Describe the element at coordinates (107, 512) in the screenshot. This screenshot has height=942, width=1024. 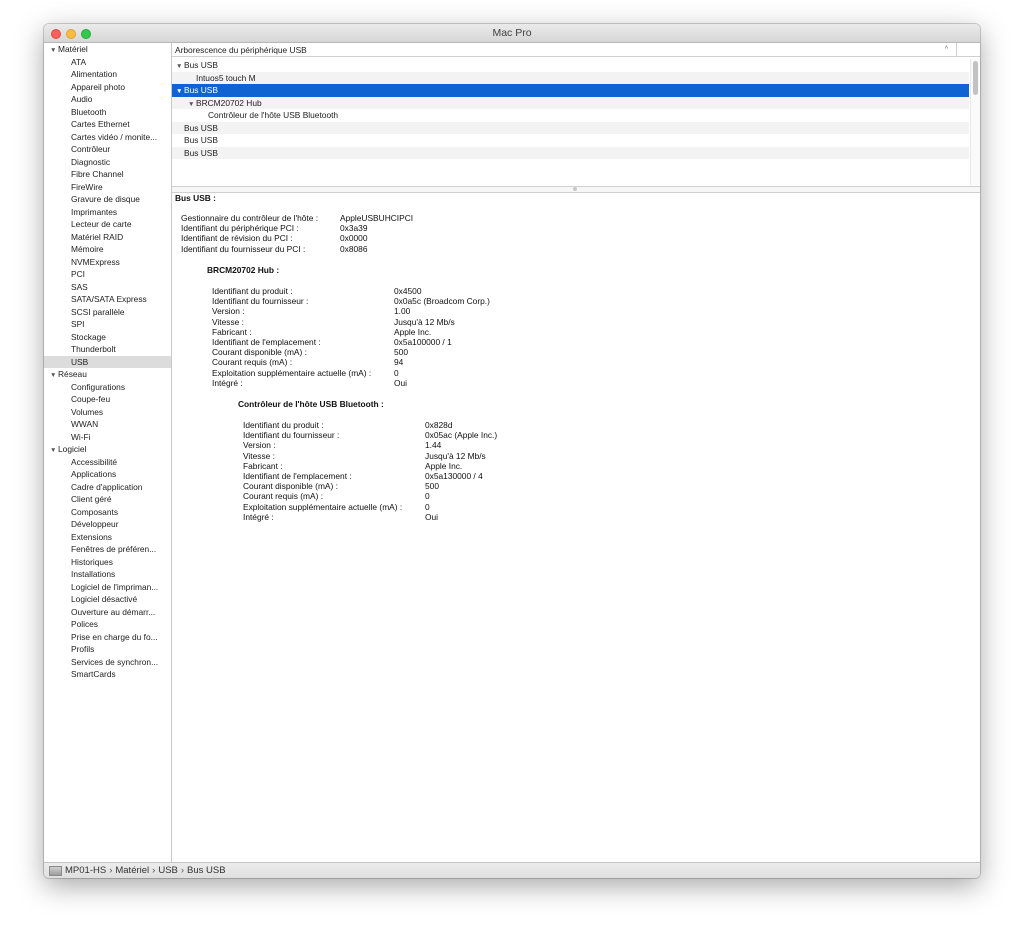
I see `sidebar-item: Composants` at that location.